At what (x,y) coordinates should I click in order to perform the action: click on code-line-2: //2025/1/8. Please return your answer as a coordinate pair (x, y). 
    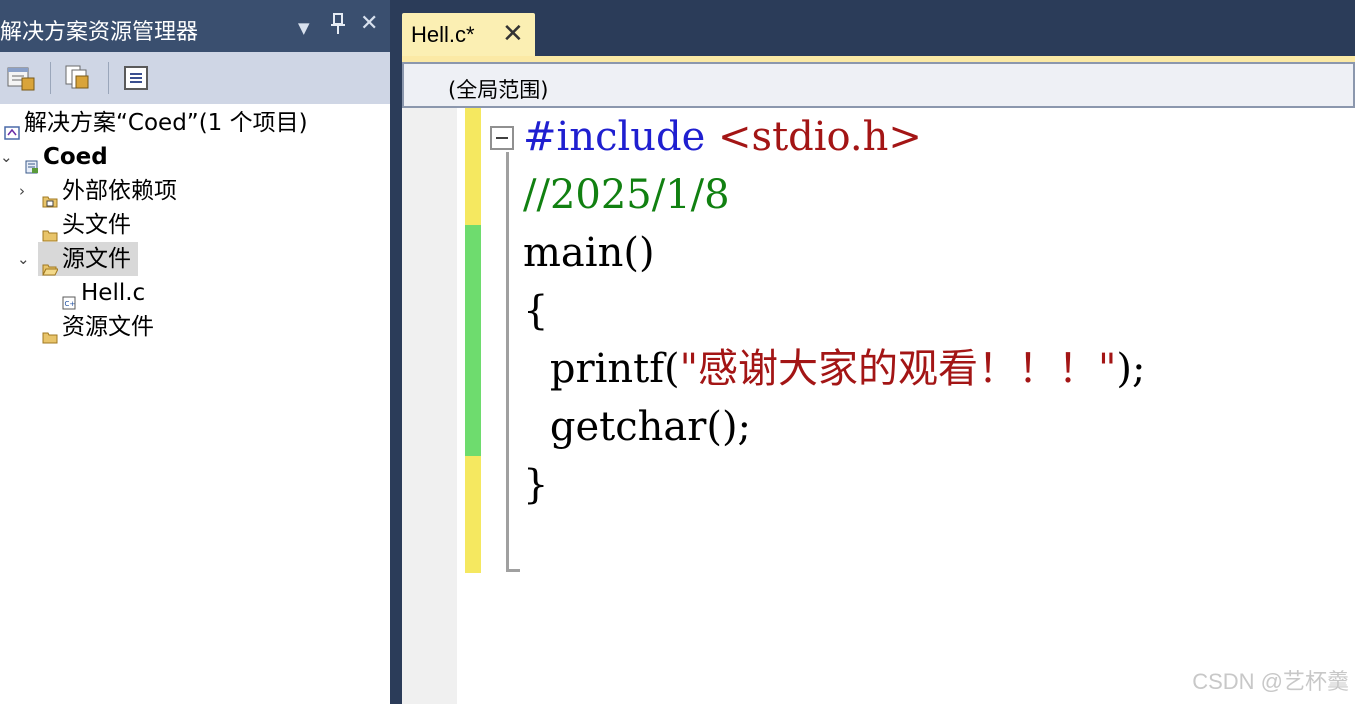
    Looking at the image, I should click on (626, 195).